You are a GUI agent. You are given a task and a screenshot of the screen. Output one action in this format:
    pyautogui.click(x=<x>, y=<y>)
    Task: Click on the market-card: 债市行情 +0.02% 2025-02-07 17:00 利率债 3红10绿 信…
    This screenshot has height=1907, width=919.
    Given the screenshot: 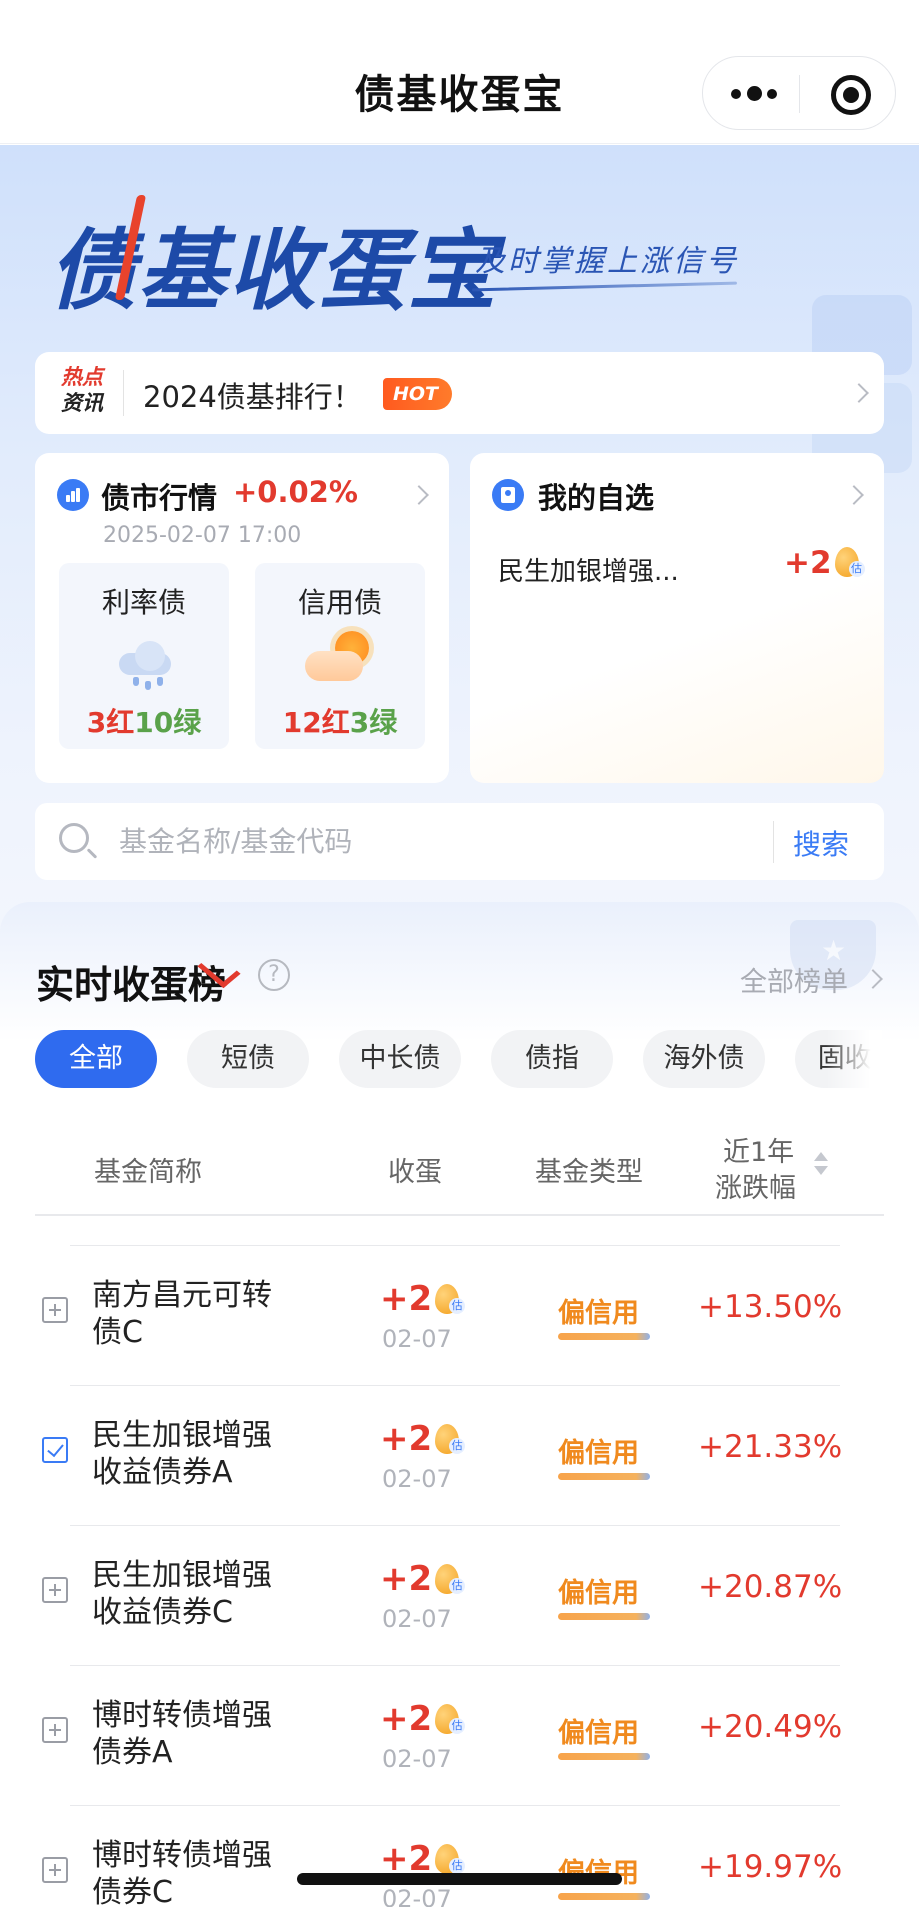 What is the action you would take?
    pyautogui.click(x=242, y=618)
    